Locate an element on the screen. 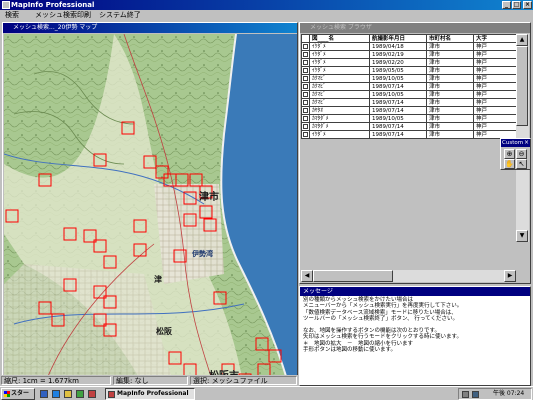 The height and width of the screenshot is (400, 533). maximize-button: □ is located at coordinates (516, 5).